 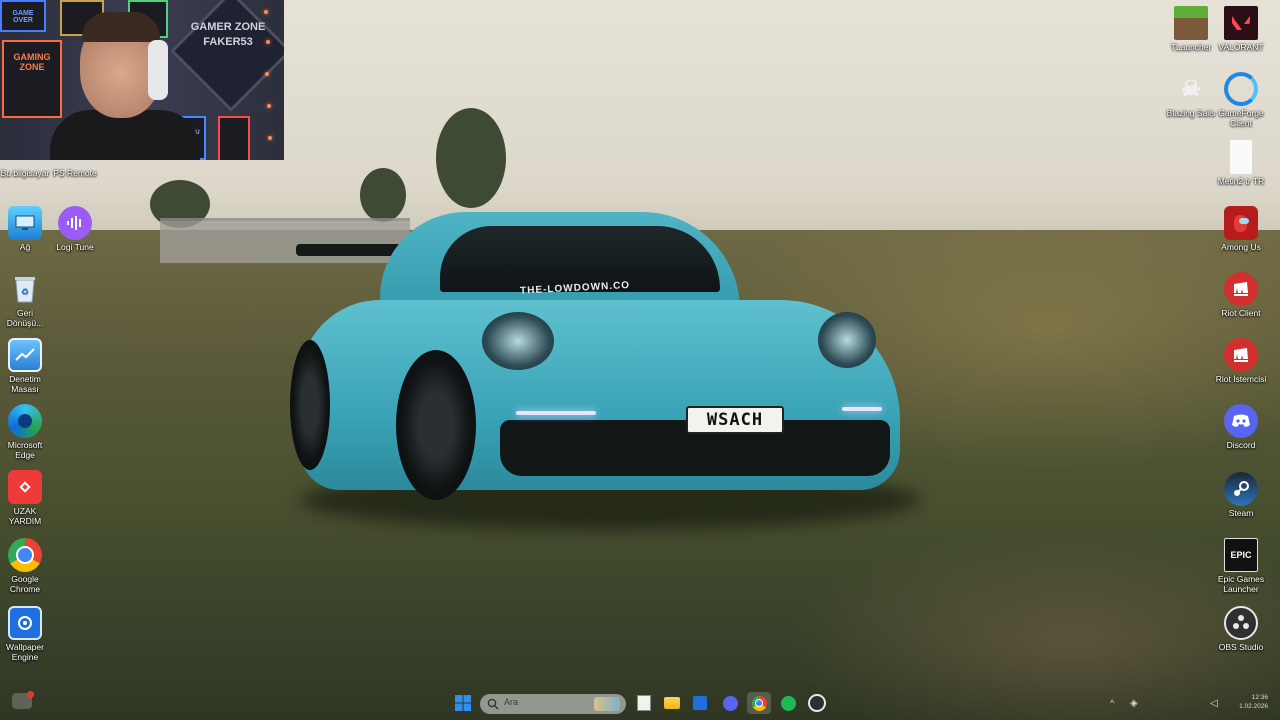 I want to click on folder-icon, so click(x=672, y=703).